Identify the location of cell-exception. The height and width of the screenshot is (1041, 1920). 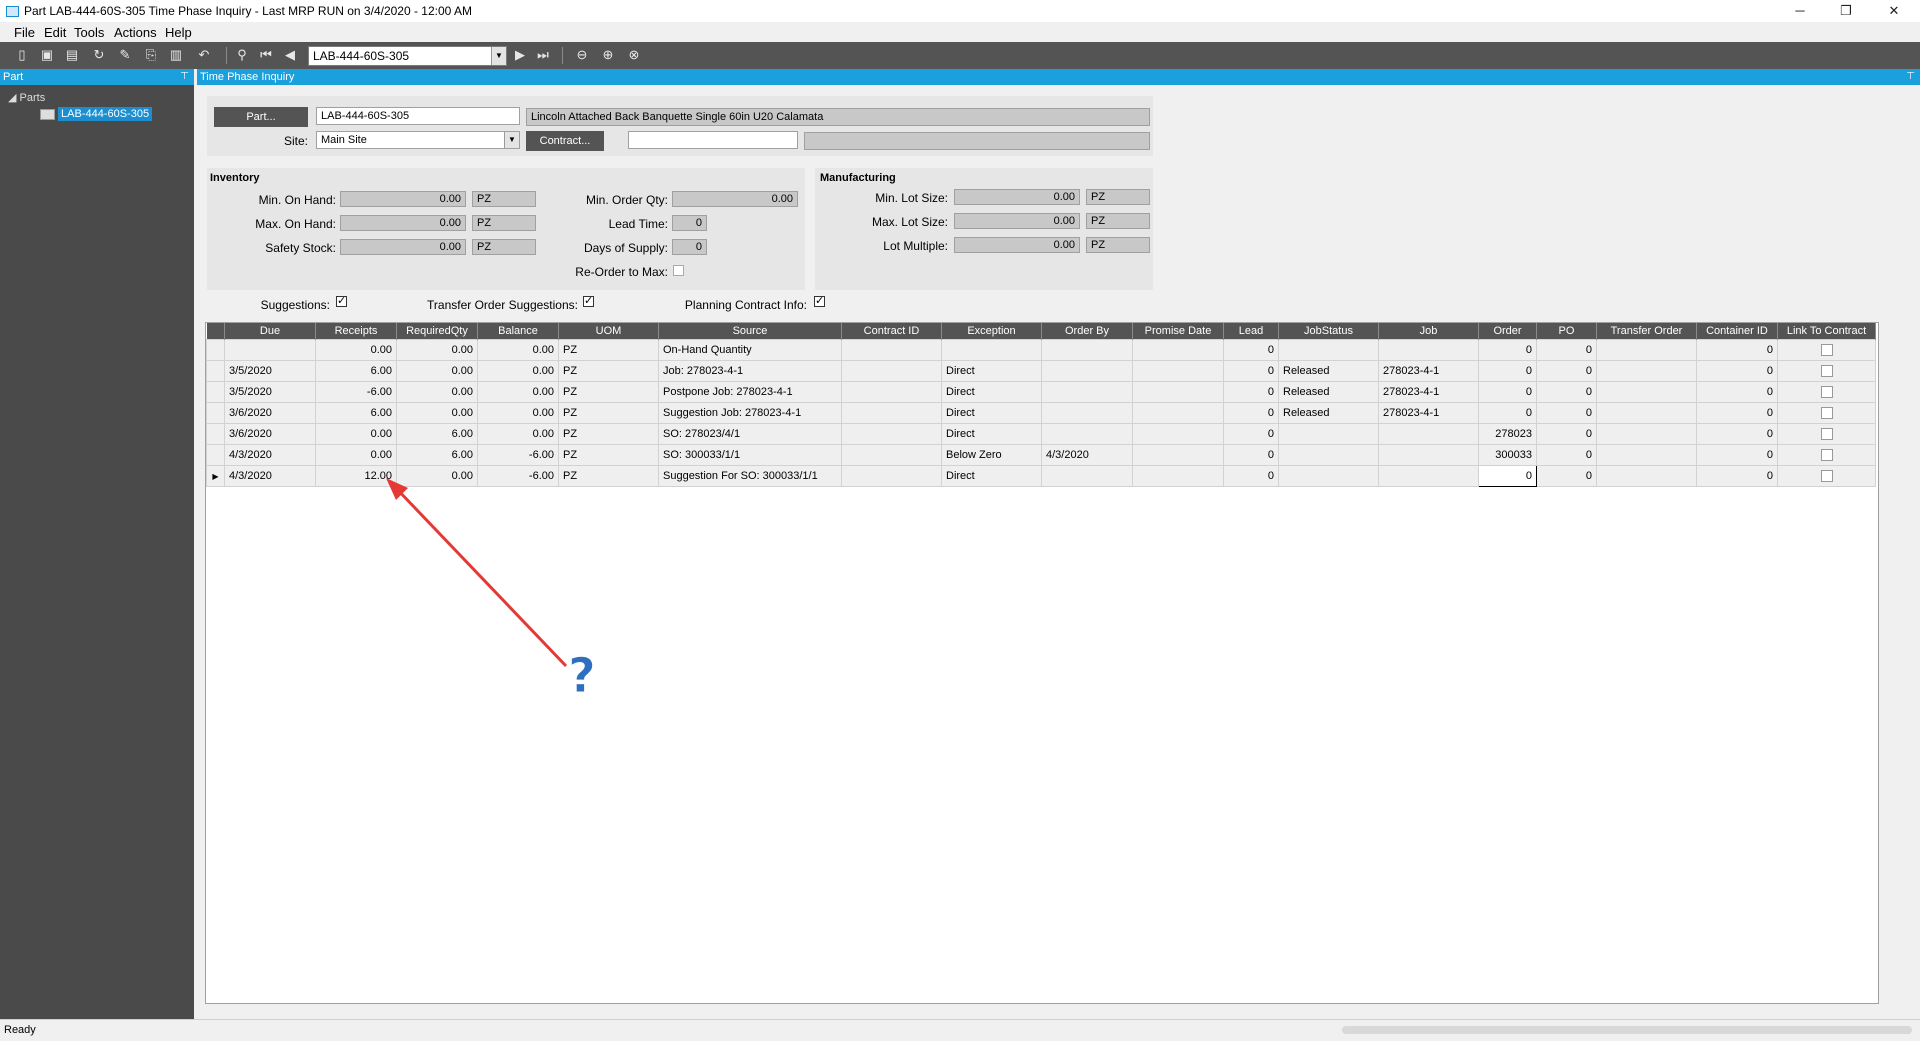
(991, 350).